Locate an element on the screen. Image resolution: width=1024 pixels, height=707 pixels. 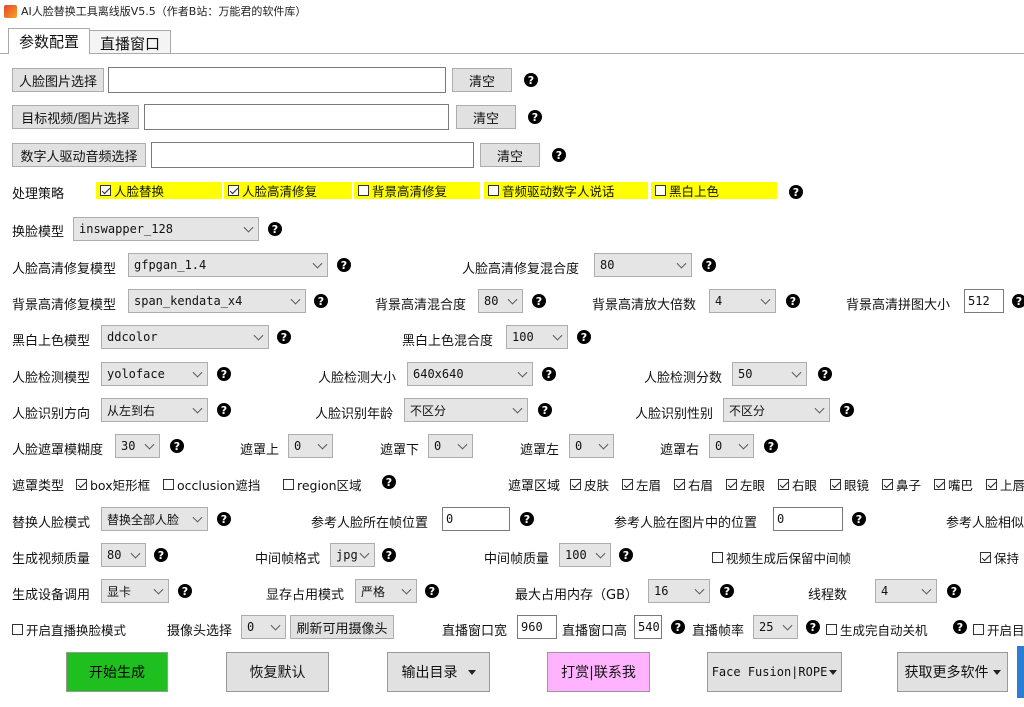
threads-select: 4 is located at coordinates (906, 591).